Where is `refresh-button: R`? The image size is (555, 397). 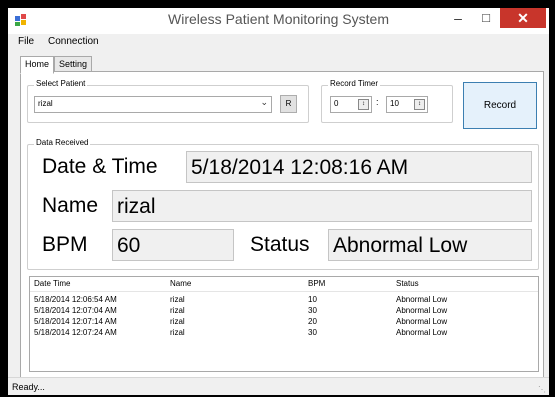 refresh-button: R is located at coordinates (288, 104).